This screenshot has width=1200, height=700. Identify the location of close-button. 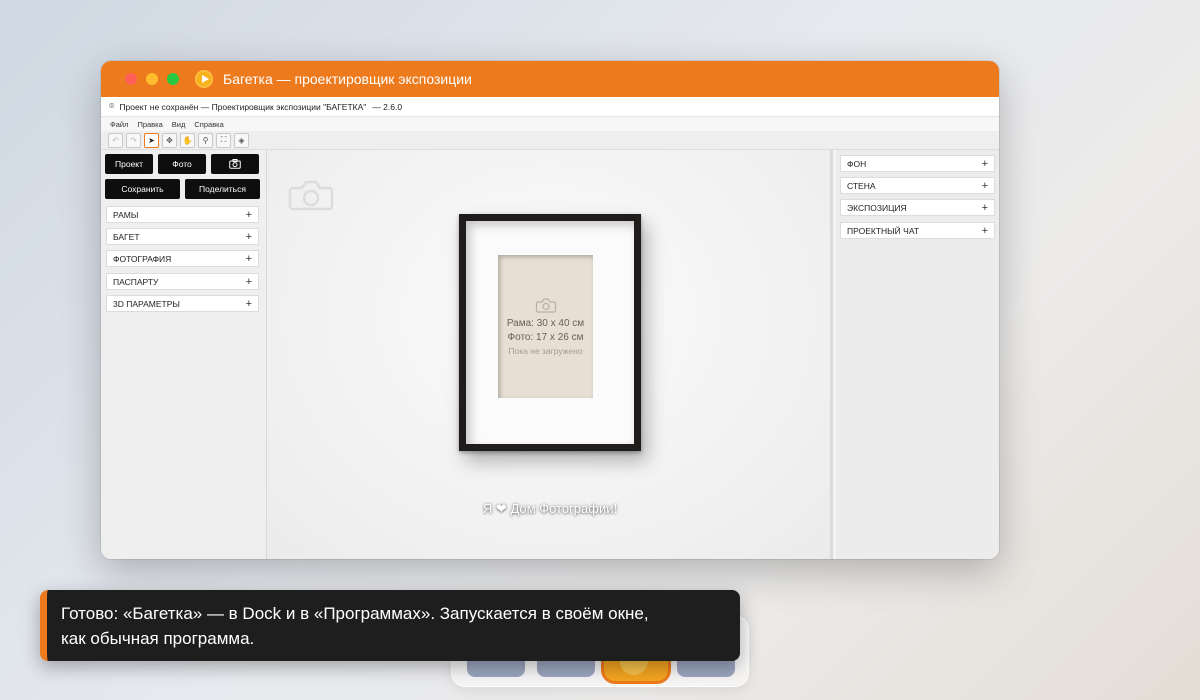
(131, 79).